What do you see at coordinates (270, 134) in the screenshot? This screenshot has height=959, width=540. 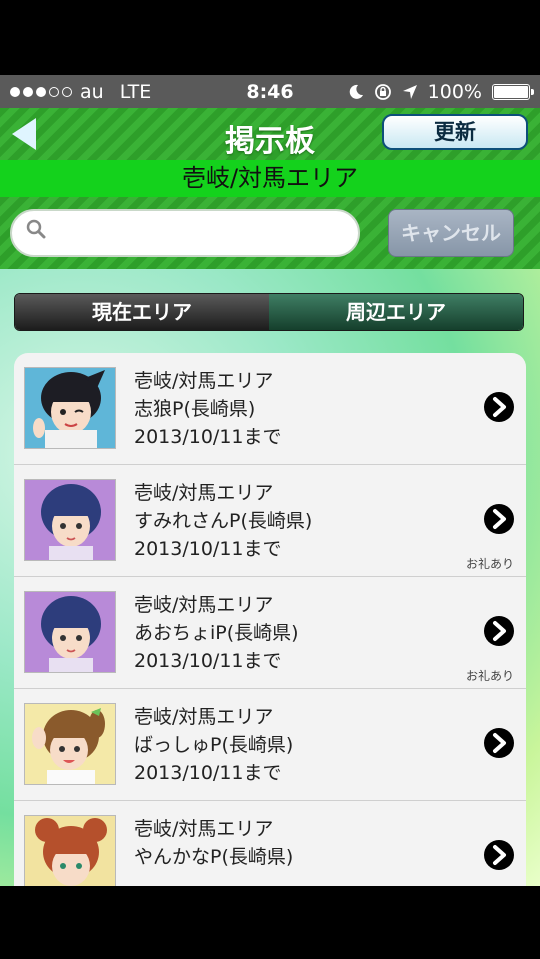 I see `navigation-bar: 掲示板 更新` at bounding box center [270, 134].